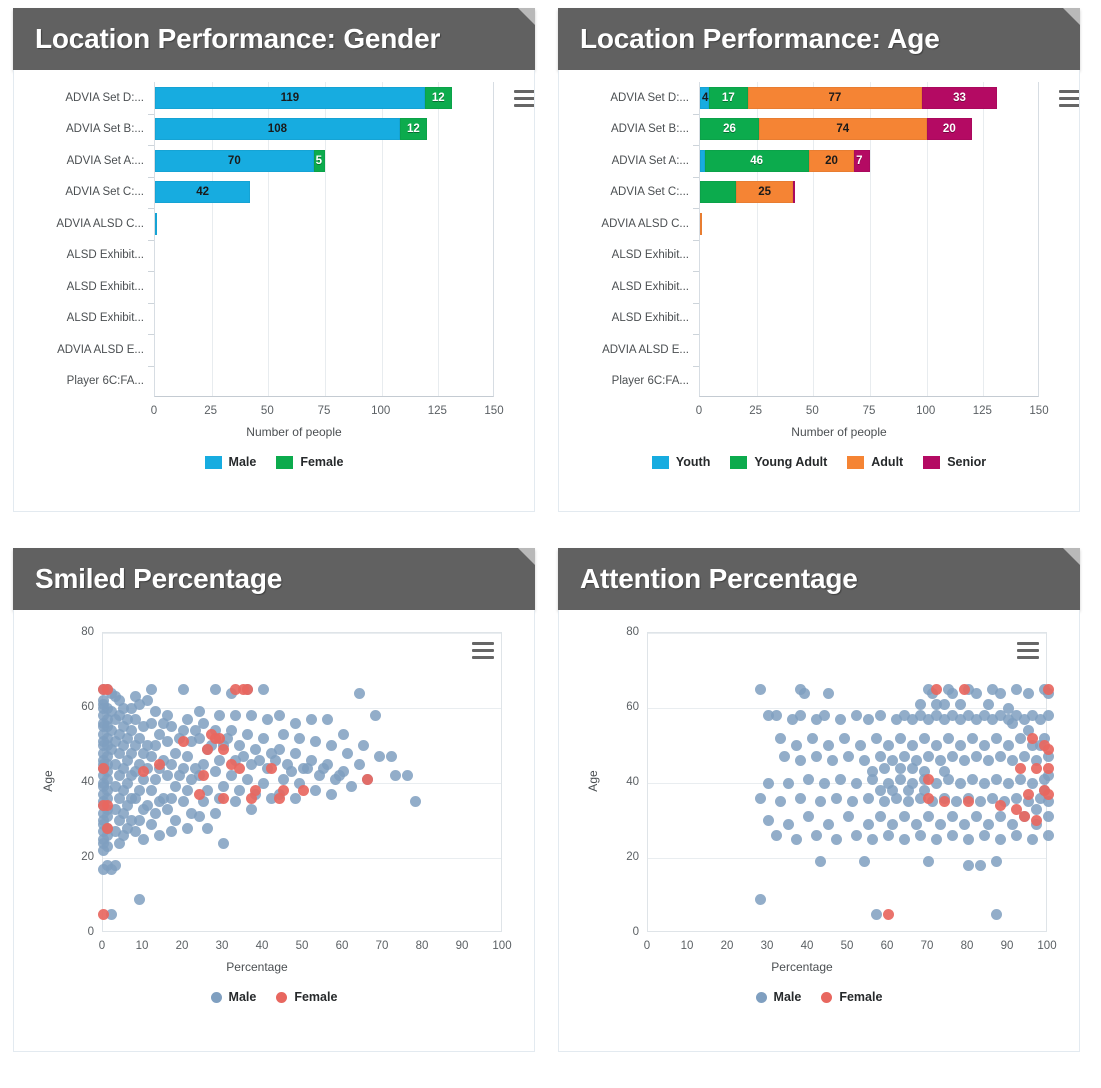 Image resolution: width=1101 pixels, height=1088 pixels. I want to click on legend-item: Senior, so click(954, 462).